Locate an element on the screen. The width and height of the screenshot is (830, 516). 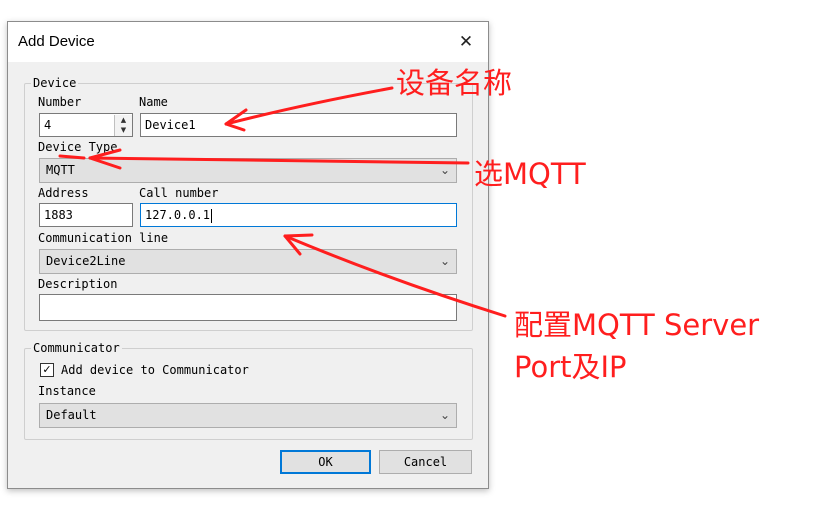
server-annotation-line1: 配置MQTT Server is located at coordinates (637, 325).